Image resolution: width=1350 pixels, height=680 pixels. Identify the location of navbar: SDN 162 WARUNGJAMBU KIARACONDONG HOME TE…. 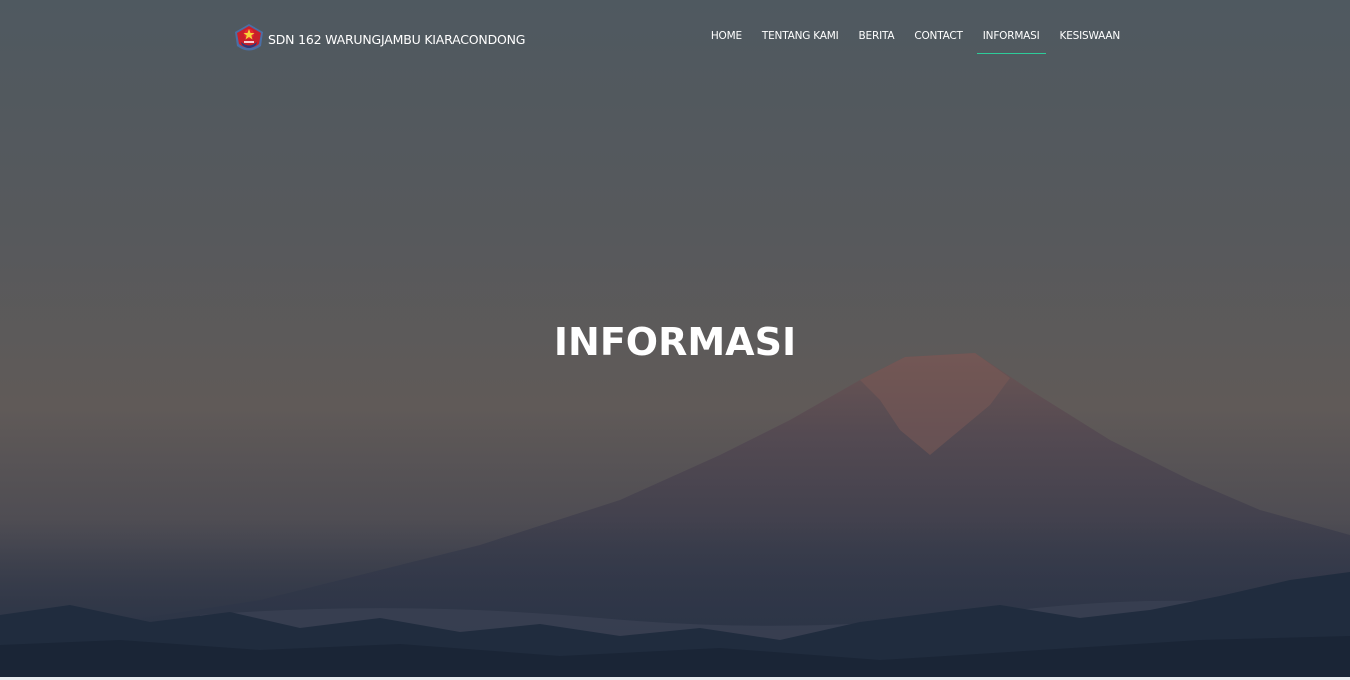
(675, 38).